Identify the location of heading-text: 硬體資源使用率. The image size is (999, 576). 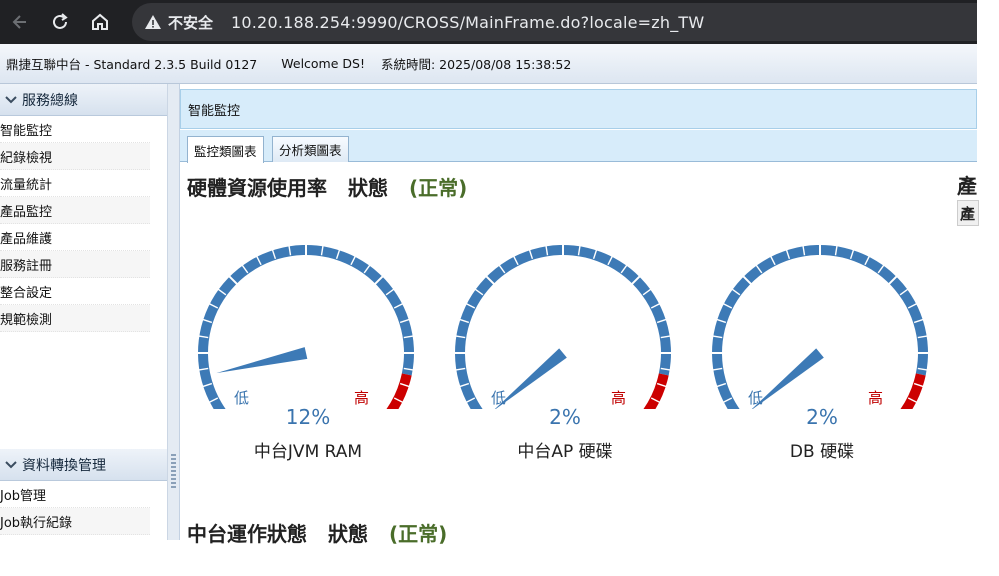
(257, 188).